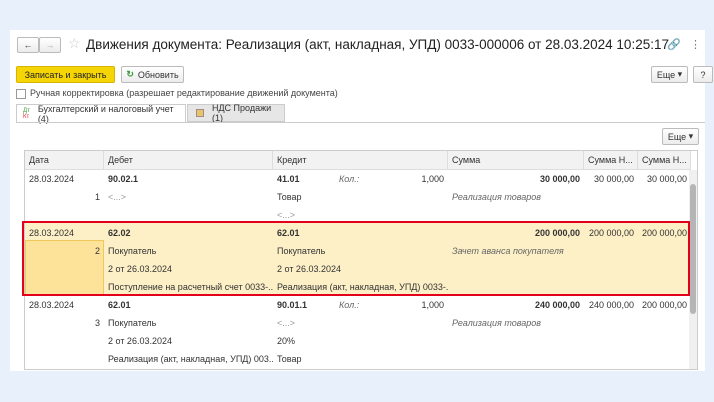 The width and height of the screenshot is (714, 402). I want to click on debit-cell: 2 от 26.03.2024, so click(140, 341).